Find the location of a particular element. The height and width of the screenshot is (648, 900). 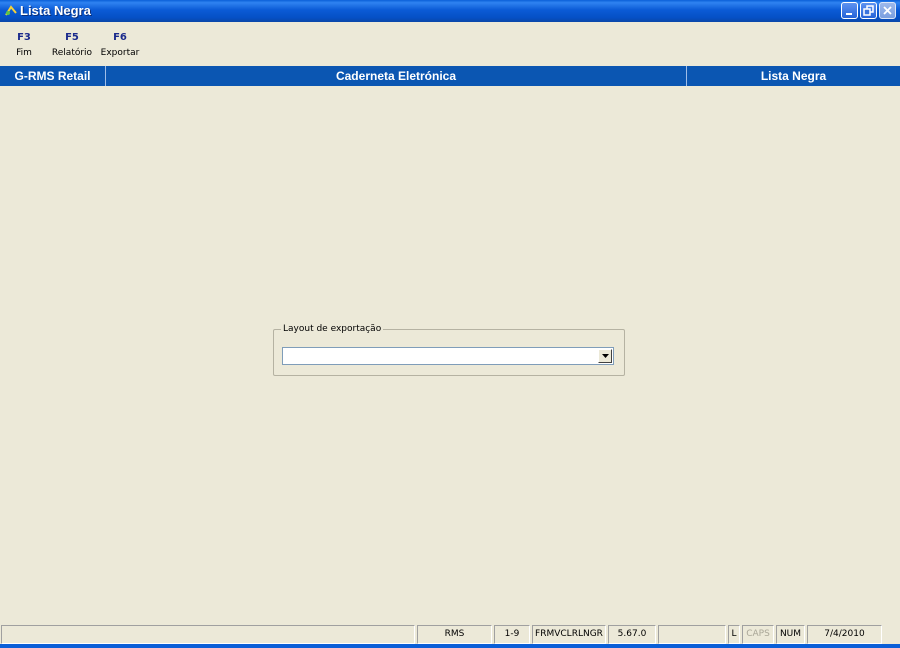

toolbar-button-relatorio: F5 Relatório is located at coordinates (72, 46).